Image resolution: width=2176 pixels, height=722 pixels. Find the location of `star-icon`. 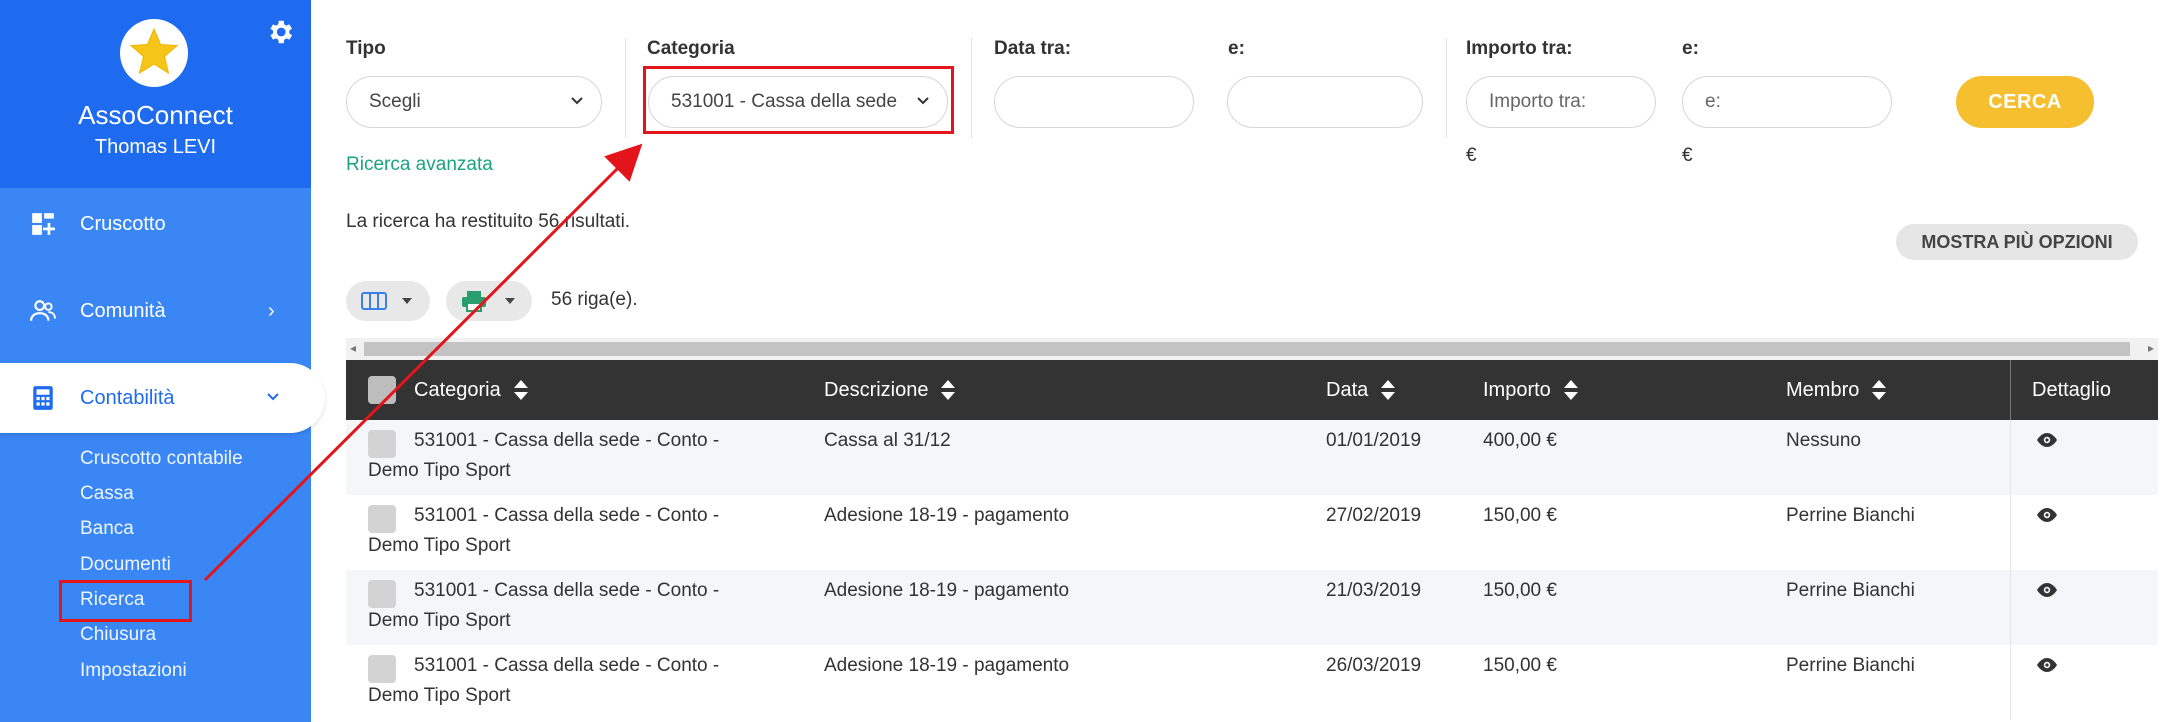

star-icon is located at coordinates (154, 51).